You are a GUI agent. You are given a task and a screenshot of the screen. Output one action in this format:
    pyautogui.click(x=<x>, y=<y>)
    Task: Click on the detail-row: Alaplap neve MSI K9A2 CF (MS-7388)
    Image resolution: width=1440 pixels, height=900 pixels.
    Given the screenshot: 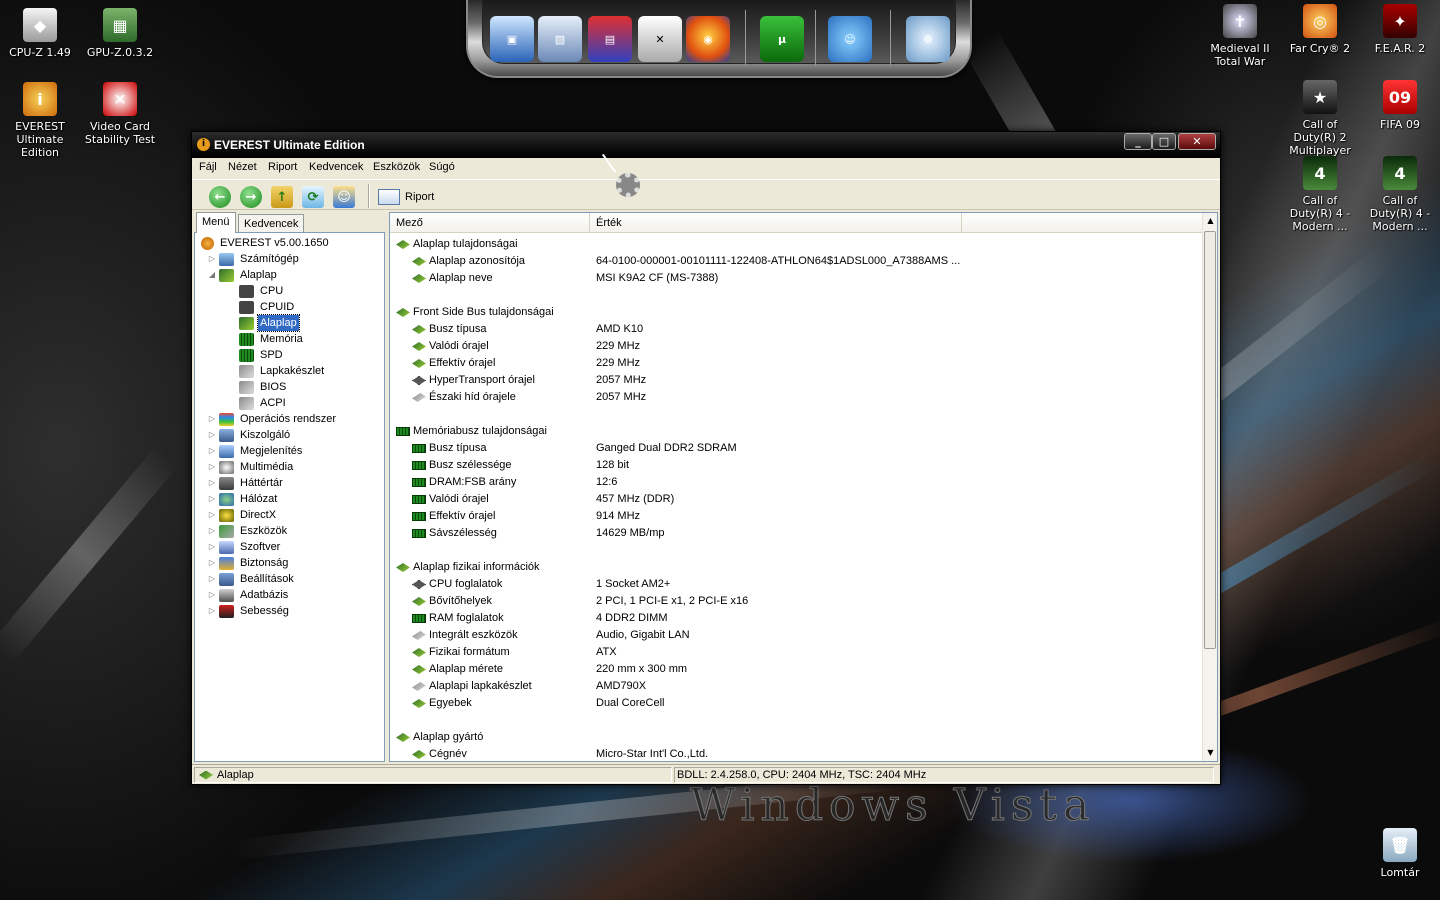 What is the action you would take?
    pyautogui.click(x=796, y=278)
    